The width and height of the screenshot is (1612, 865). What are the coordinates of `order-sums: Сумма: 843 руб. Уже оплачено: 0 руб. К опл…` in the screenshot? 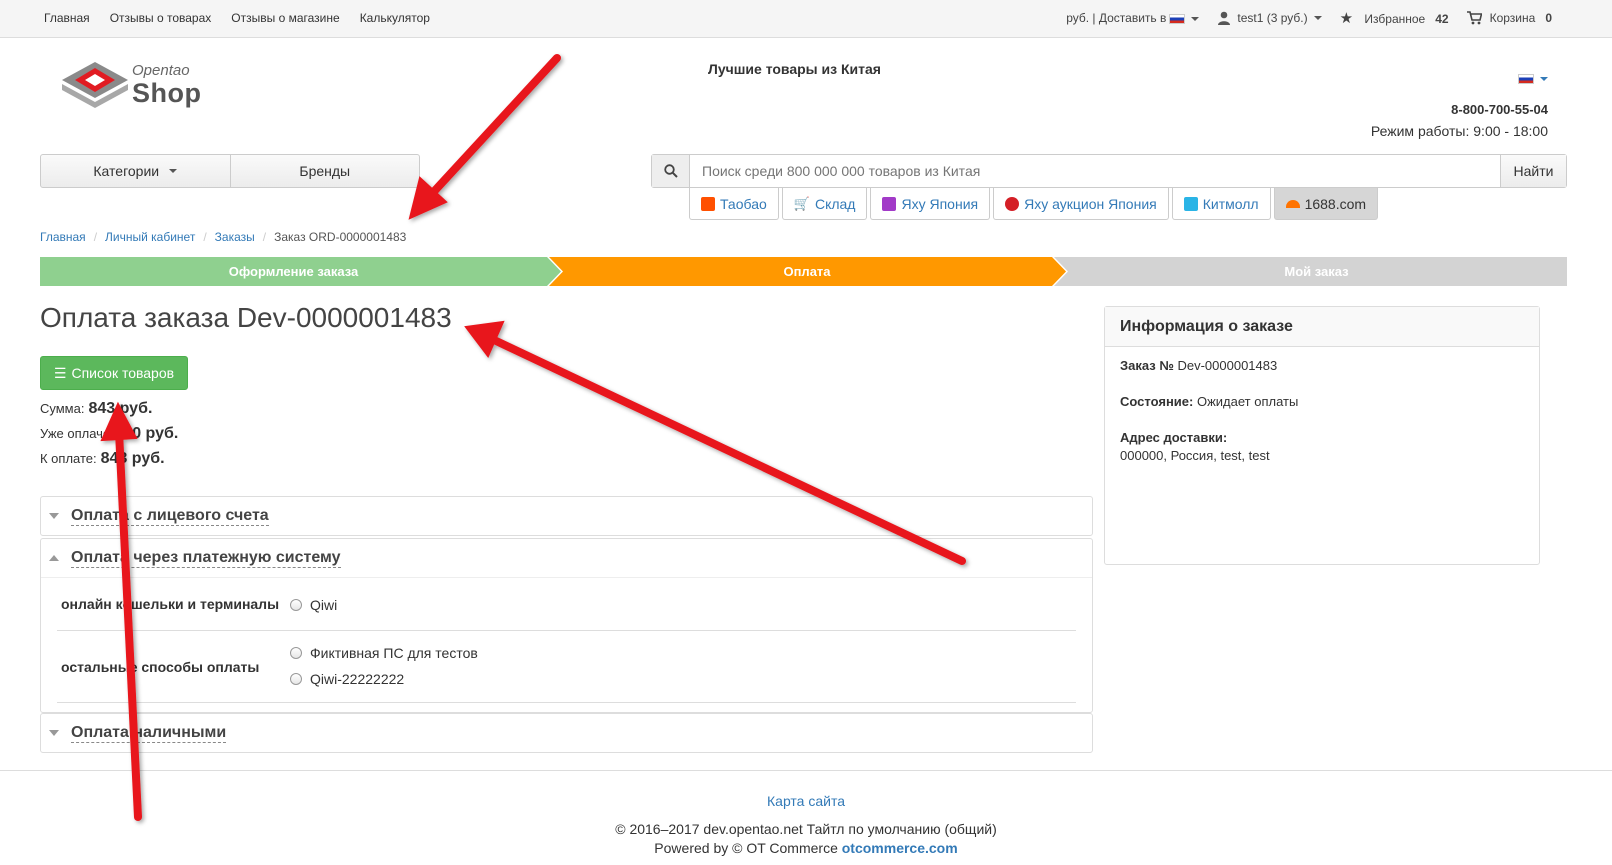 It's located at (109, 437).